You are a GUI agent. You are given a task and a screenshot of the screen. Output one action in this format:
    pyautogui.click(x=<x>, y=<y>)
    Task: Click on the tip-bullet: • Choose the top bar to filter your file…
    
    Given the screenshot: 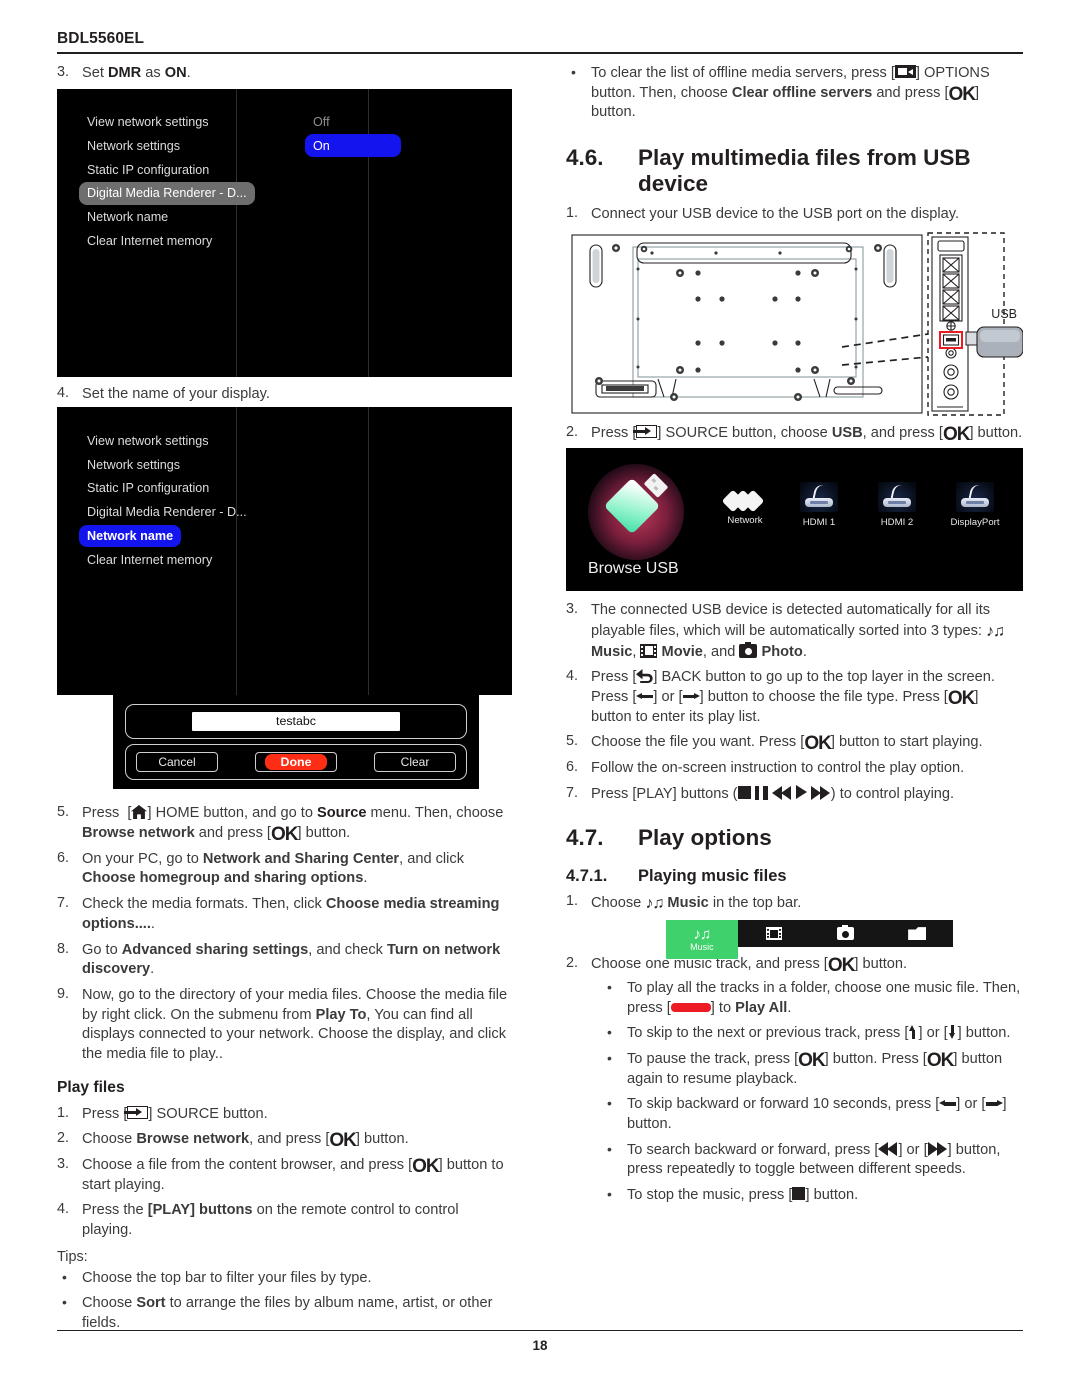 What is the action you would take?
    pyautogui.click(x=284, y=1279)
    